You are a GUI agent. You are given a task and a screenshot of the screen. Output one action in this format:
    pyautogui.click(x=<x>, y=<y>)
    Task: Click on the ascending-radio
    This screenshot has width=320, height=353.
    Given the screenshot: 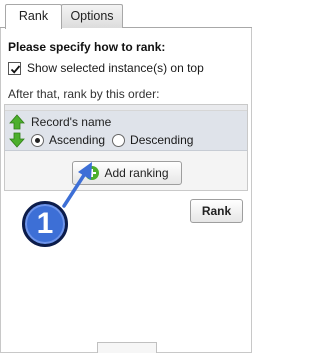 What is the action you would take?
    pyautogui.click(x=37, y=140)
    